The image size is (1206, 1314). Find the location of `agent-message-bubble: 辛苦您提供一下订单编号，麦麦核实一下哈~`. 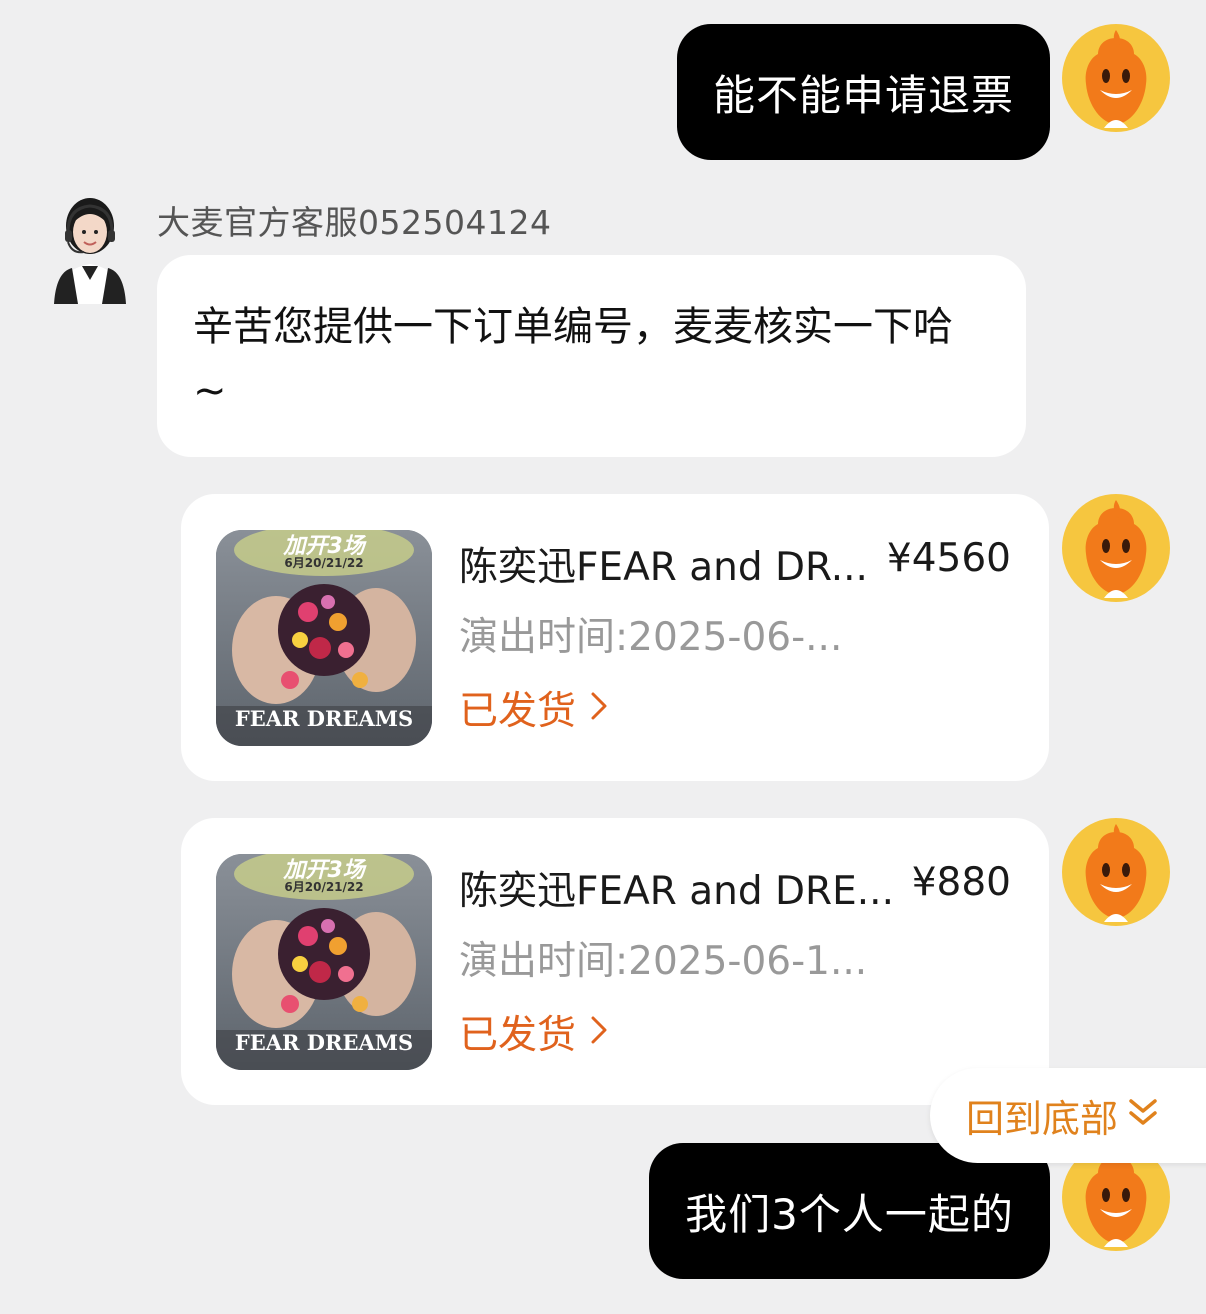

agent-message-bubble: 辛苦您提供一下订单编号，麦麦核实一下哈~ is located at coordinates (591, 356).